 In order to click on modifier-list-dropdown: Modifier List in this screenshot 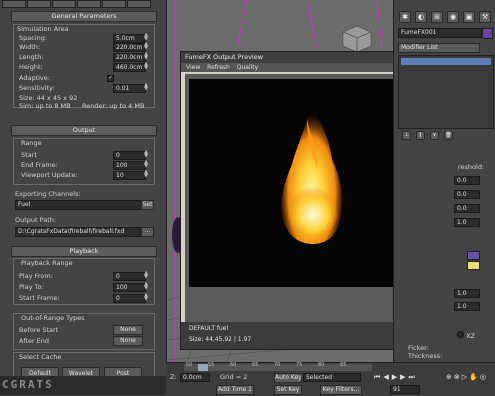, I will do `click(439, 48)`.